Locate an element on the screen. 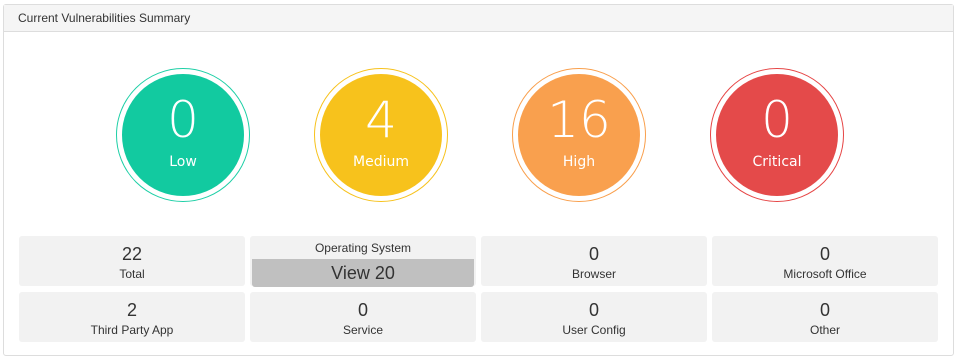  category-operating-system-label: Operating System is located at coordinates (363, 248).